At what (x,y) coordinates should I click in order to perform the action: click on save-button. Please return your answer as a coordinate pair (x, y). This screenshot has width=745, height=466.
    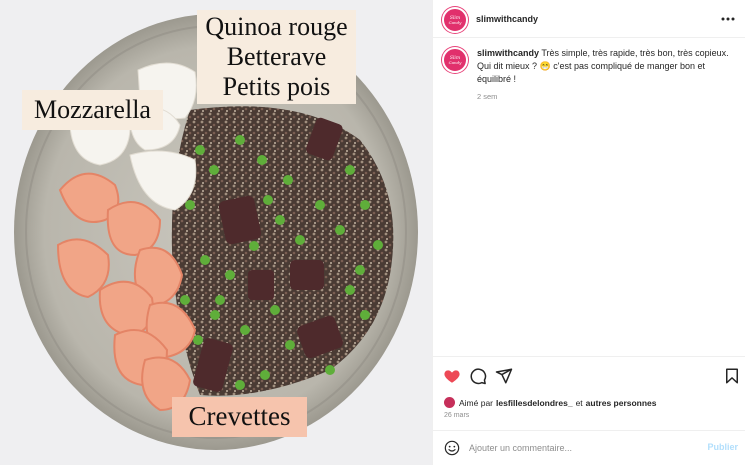
    Looking at the image, I should click on (732, 376).